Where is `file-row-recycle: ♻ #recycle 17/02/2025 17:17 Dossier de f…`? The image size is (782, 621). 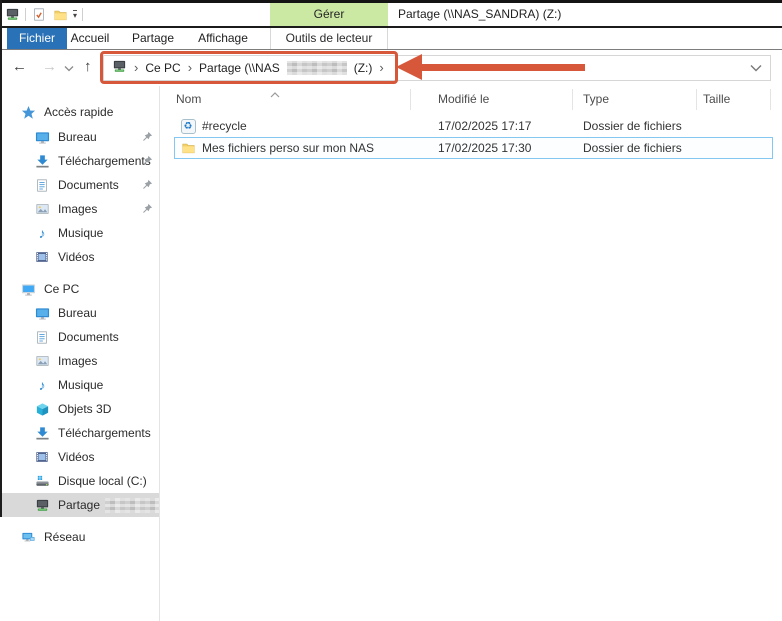 file-row-recycle: ♻ #recycle 17/02/2025 17:17 Dossier de f… is located at coordinates (471, 126).